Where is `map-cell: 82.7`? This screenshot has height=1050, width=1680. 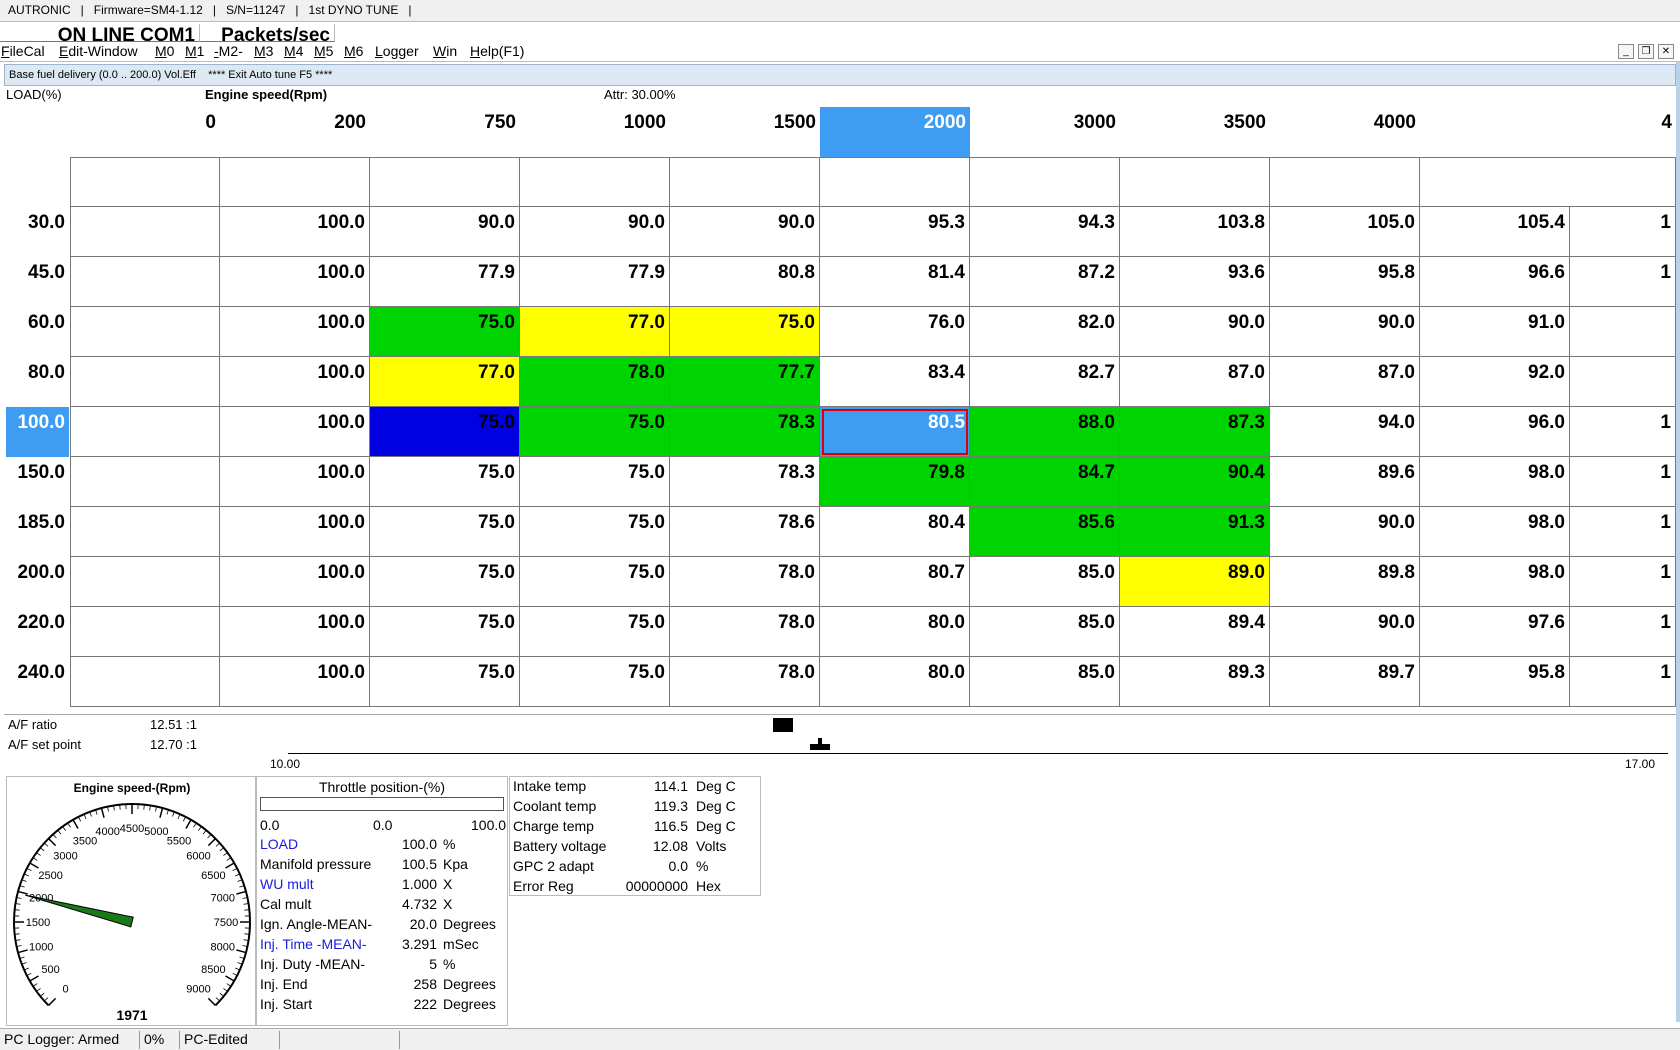 map-cell: 82.7 is located at coordinates (1045, 382).